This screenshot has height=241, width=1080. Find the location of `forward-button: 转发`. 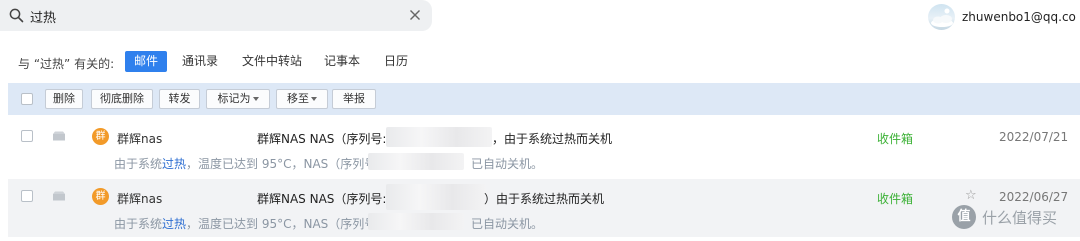

forward-button: 转发 is located at coordinates (179, 99).